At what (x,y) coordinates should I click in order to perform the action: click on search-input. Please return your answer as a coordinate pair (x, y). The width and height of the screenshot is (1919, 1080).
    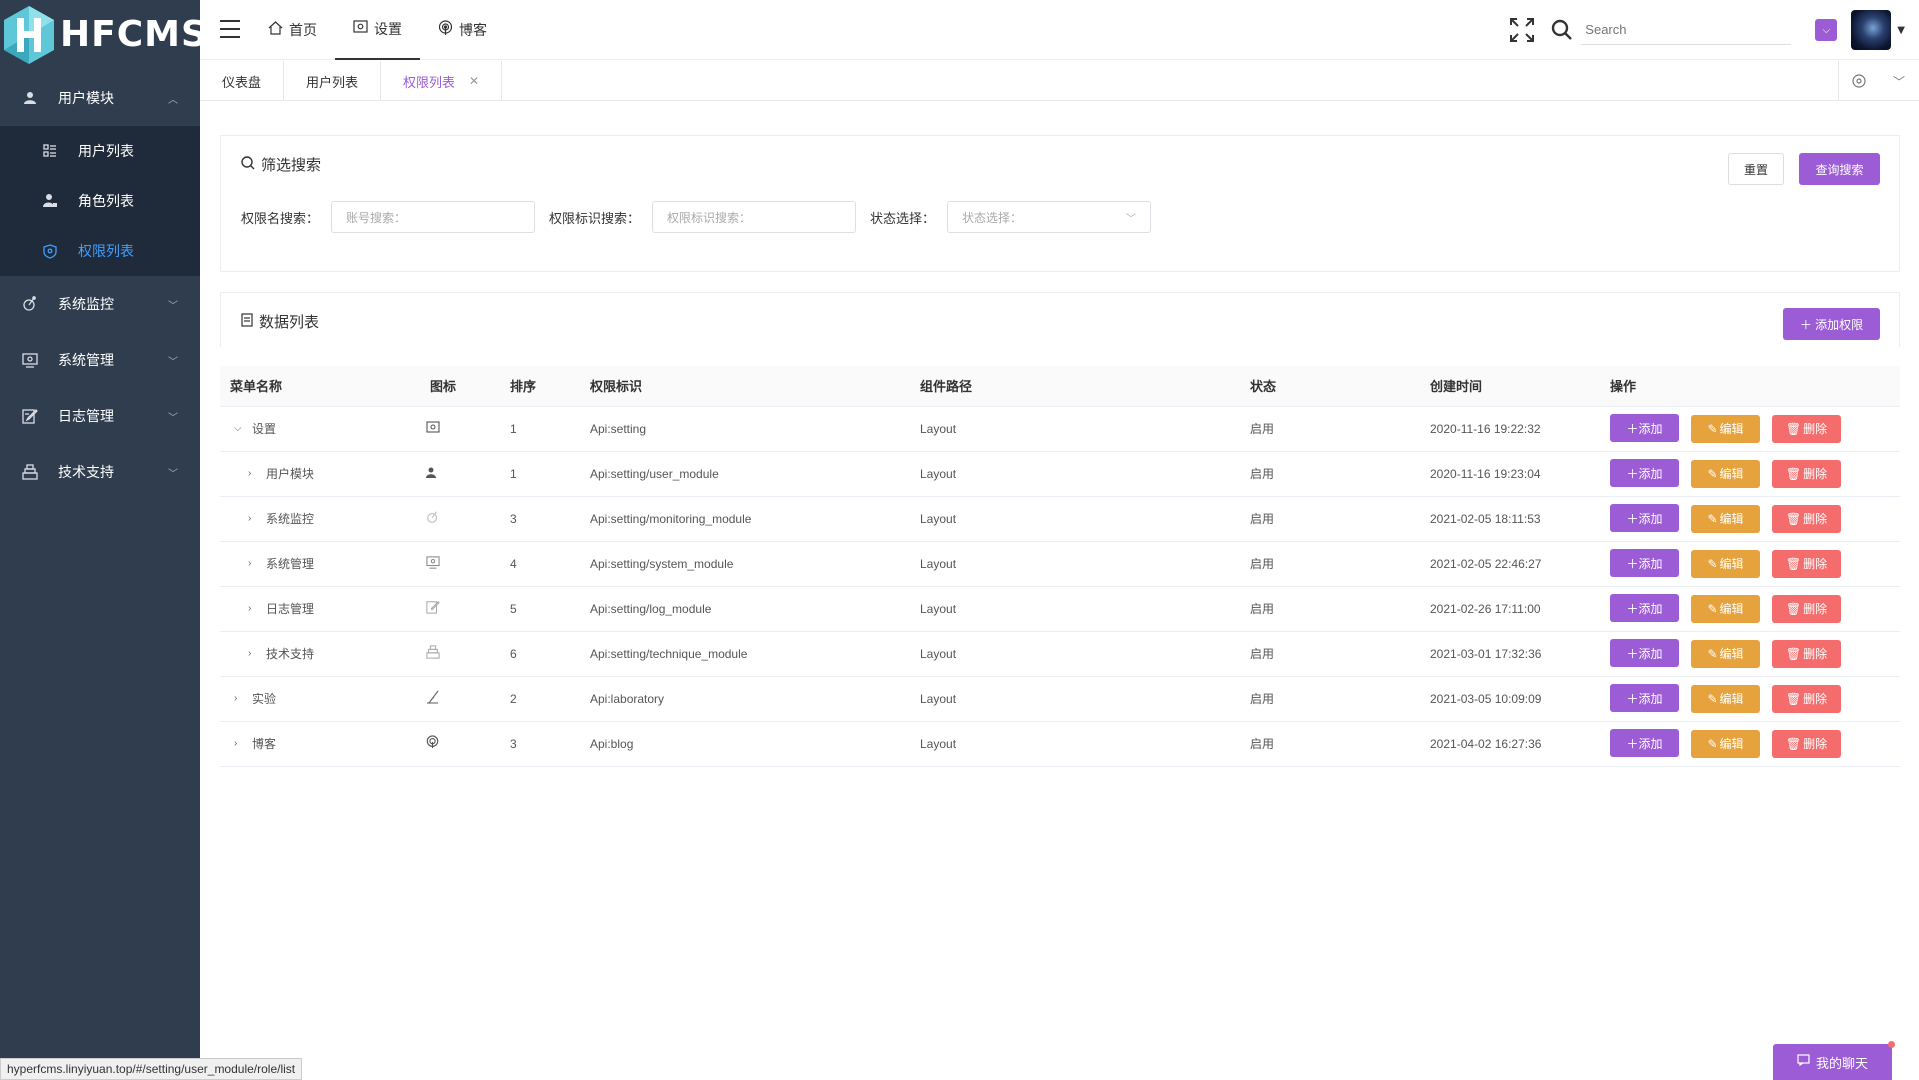
    Looking at the image, I should click on (1686, 30).